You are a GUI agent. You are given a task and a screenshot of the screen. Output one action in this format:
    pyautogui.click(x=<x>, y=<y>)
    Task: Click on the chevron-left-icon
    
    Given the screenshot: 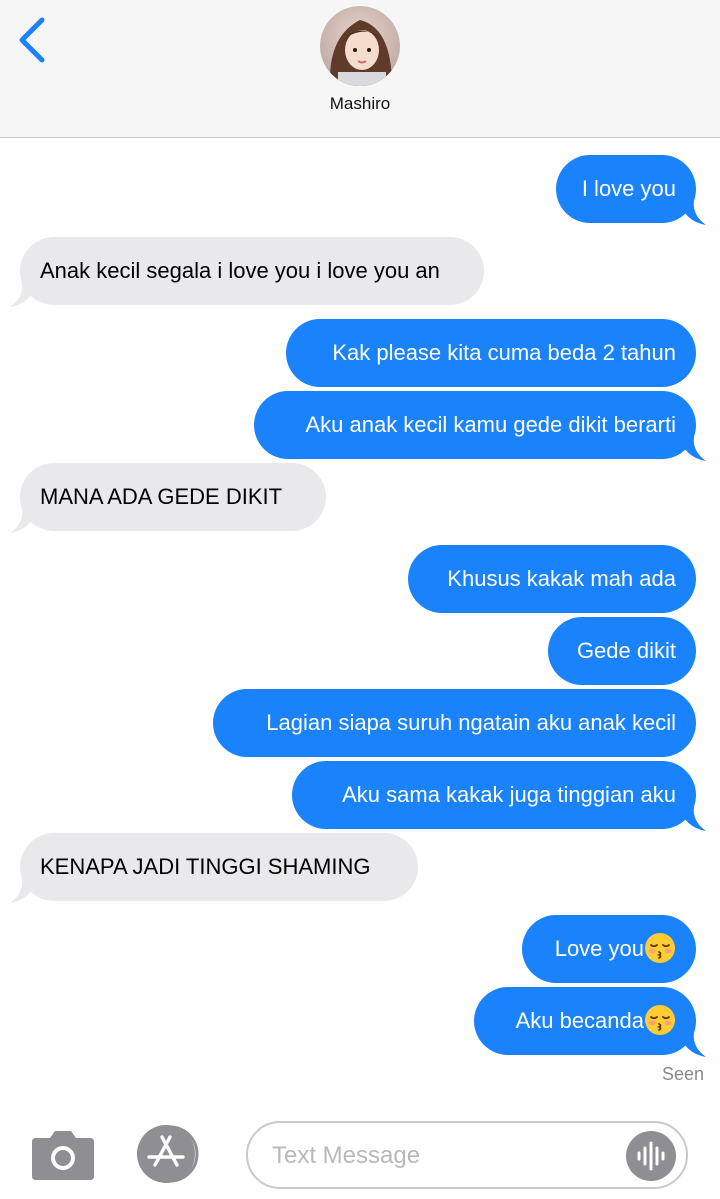 What is the action you would take?
    pyautogui.click(x=32, y=40)
    